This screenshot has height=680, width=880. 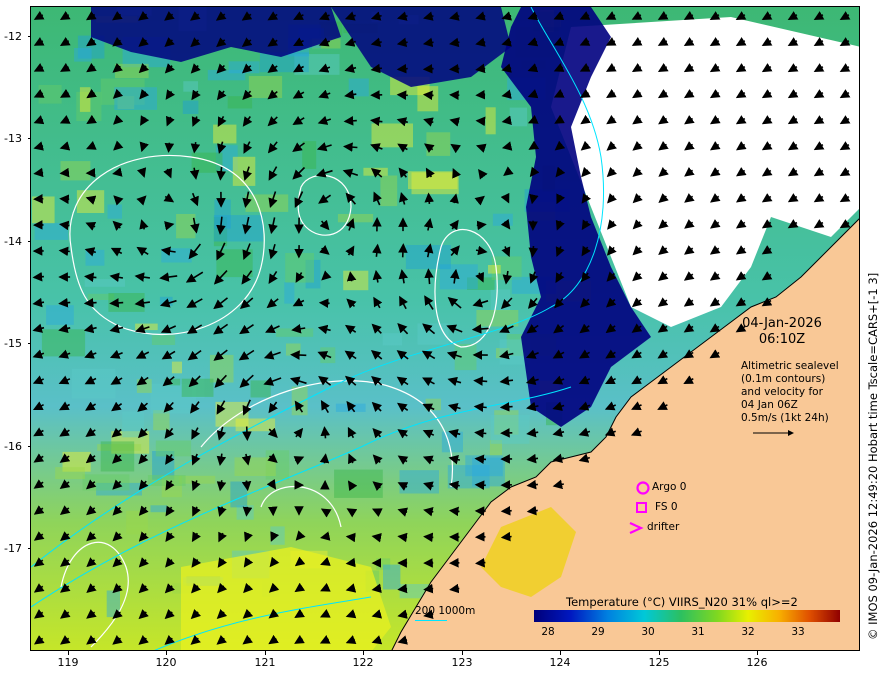 I want to click on colorbar-tick: 30, so click(x=648, y=632).